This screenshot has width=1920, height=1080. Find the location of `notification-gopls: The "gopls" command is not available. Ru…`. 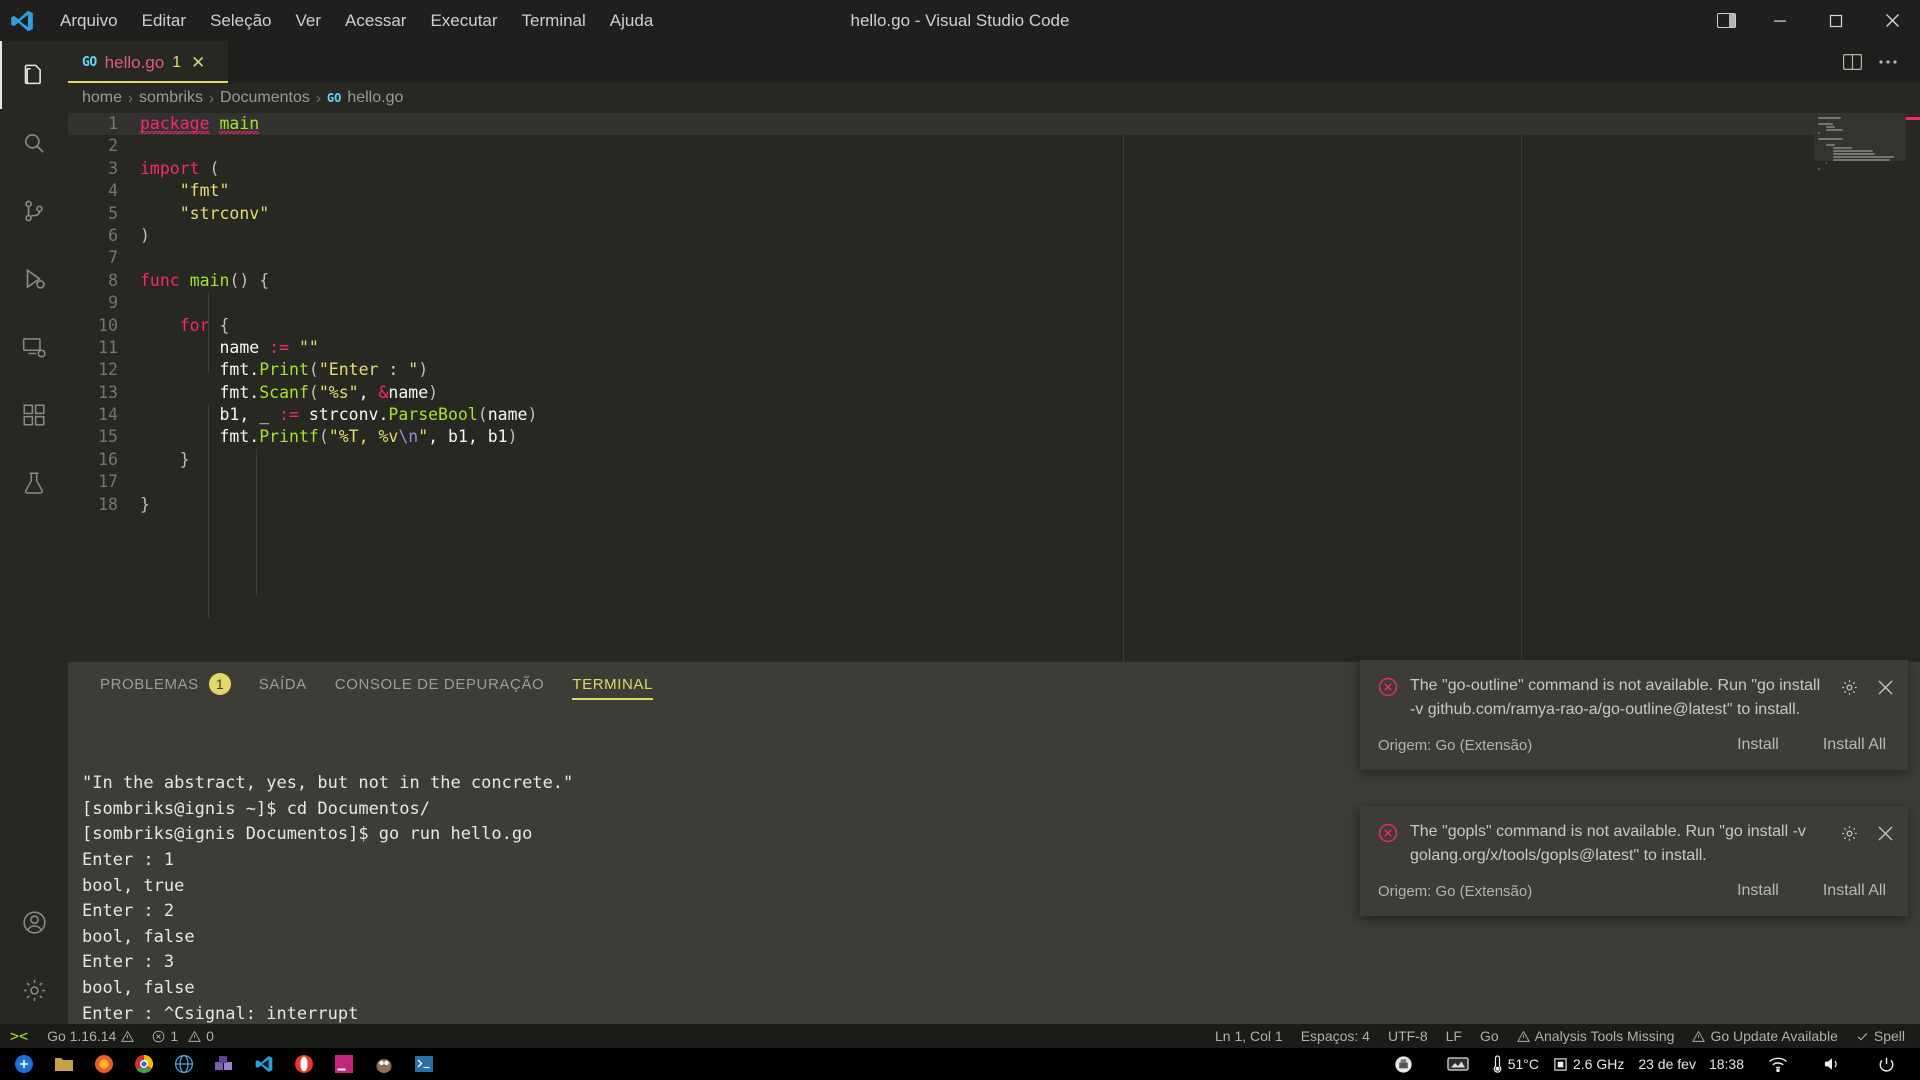

notification-gopls: The "gopls" command is not available. Ru… is located at coordinates (1634, 861).